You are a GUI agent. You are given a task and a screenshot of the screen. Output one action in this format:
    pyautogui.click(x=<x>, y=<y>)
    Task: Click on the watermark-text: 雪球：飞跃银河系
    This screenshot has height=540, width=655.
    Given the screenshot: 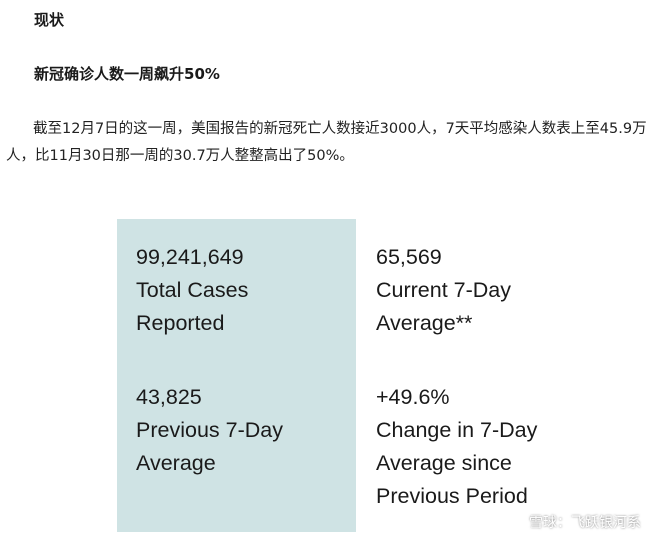 What is the action you would take?
    pyautogui.click(x=585, y=523)
    